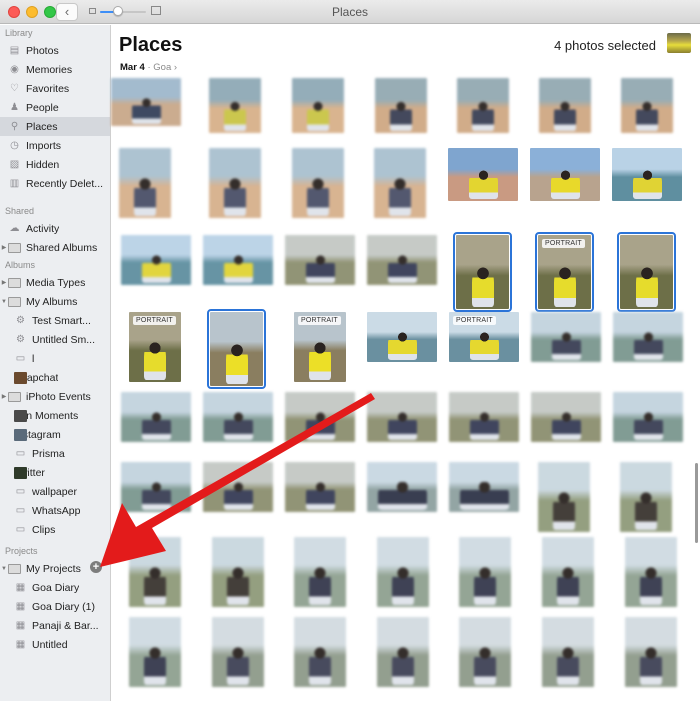  I want to click on sidebar-item-untitled: ▦ Untitled, so click(55, 644).